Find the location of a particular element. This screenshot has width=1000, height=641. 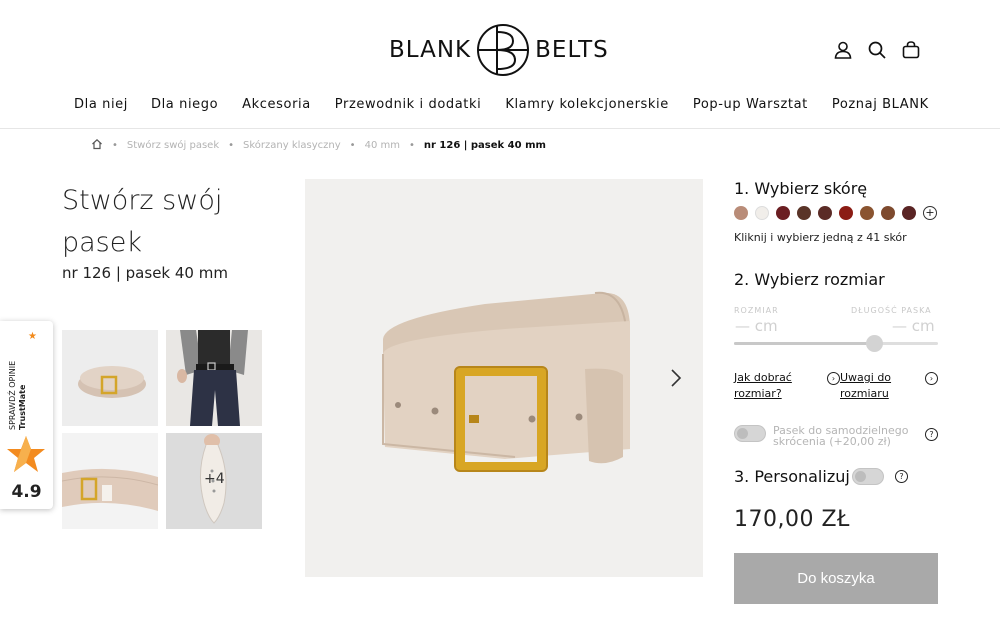

trustmate-brand: TrustMate is located at coordinates (22, 407).